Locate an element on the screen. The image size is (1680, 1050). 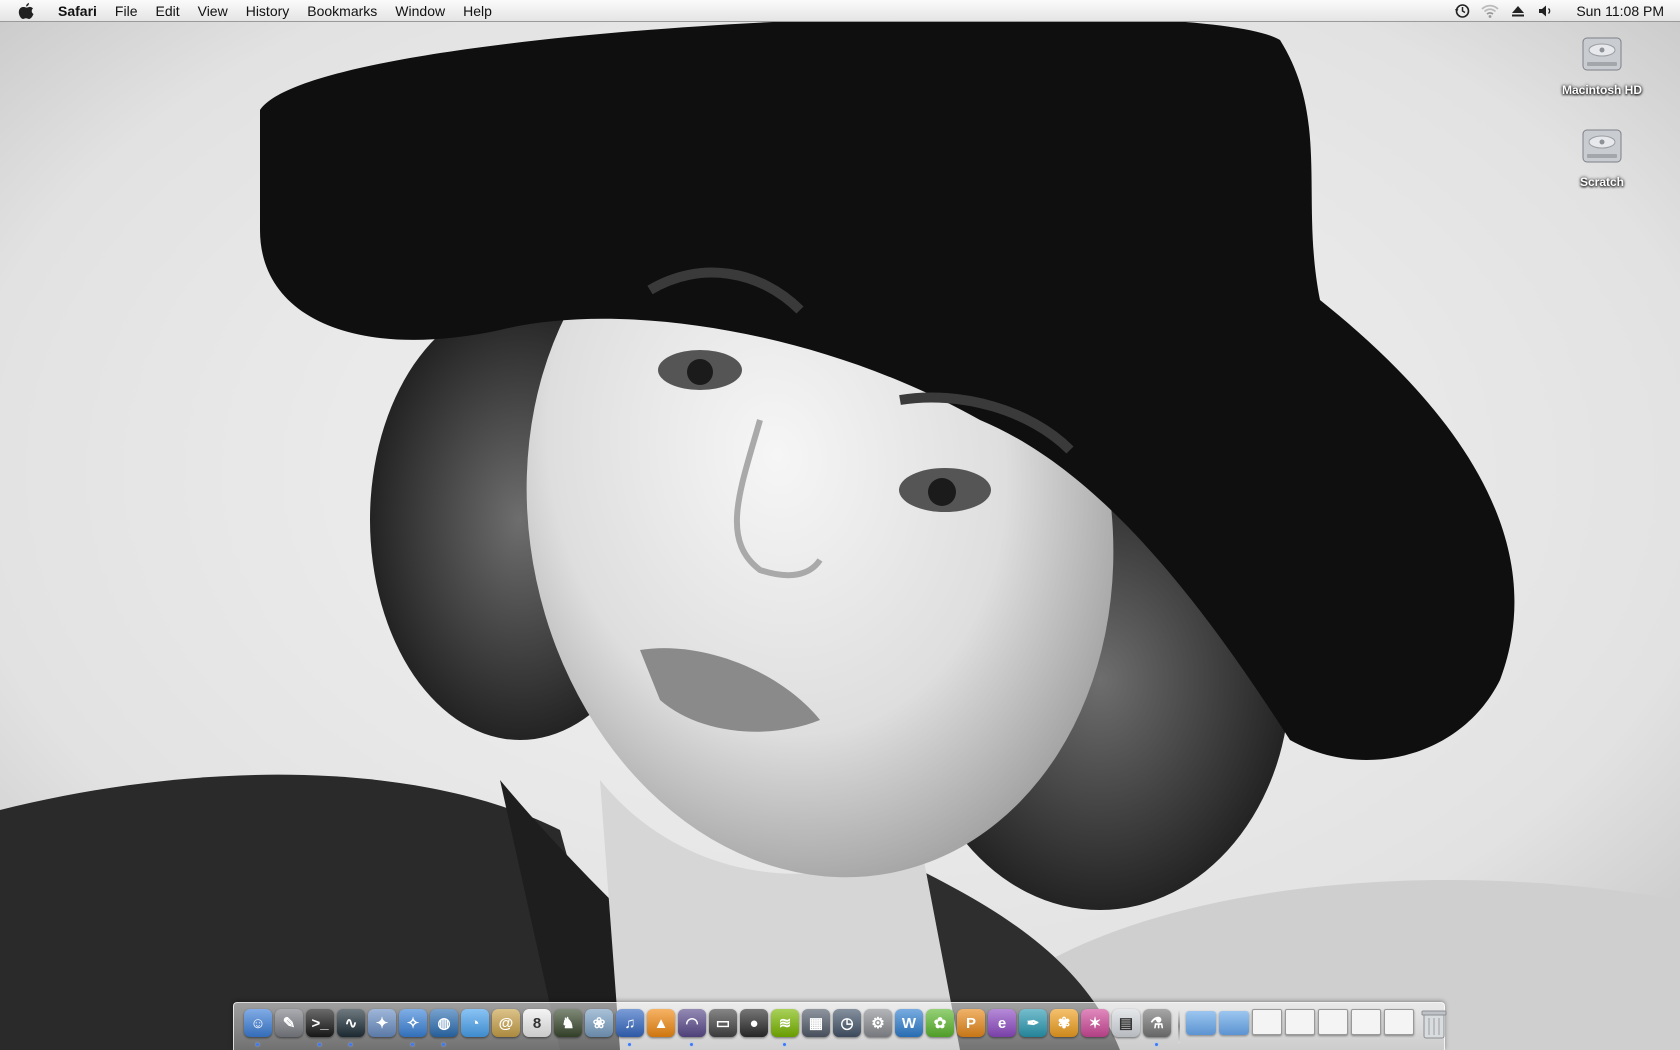
trash-icon is located at coordinates (1434, 1024).